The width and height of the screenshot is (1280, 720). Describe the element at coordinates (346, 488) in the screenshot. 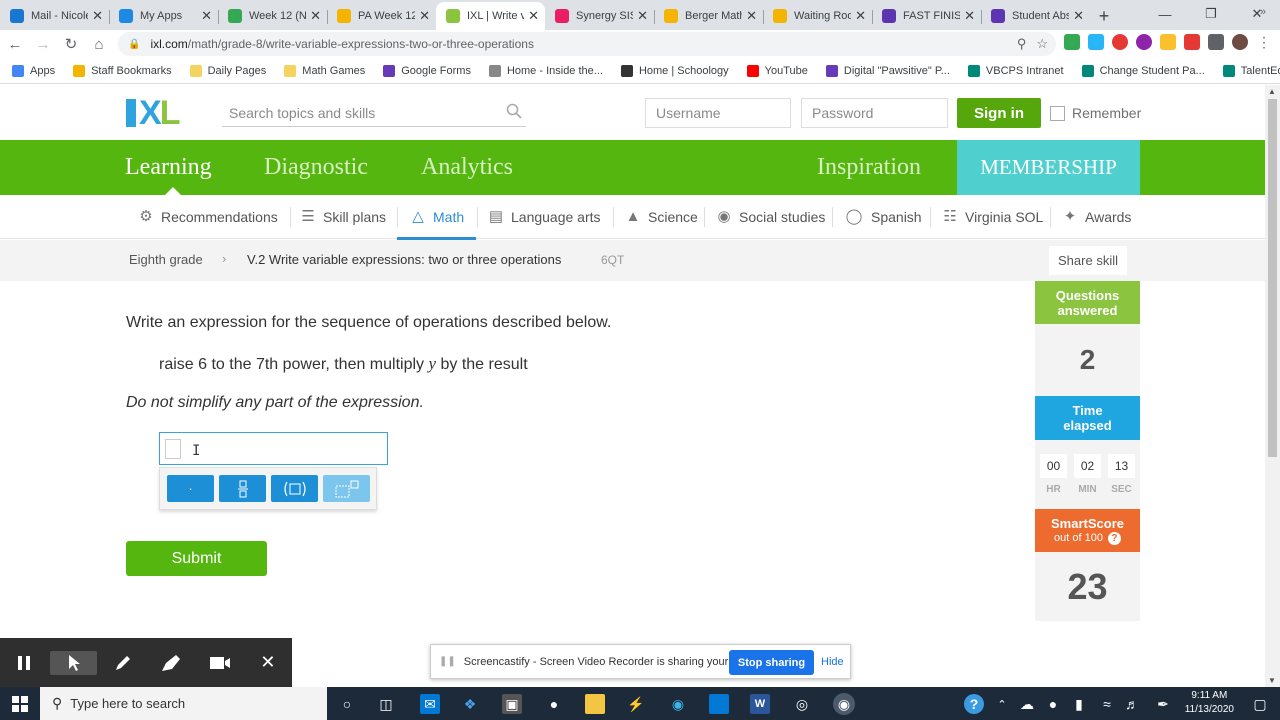

I see `exponent-button` at that location.